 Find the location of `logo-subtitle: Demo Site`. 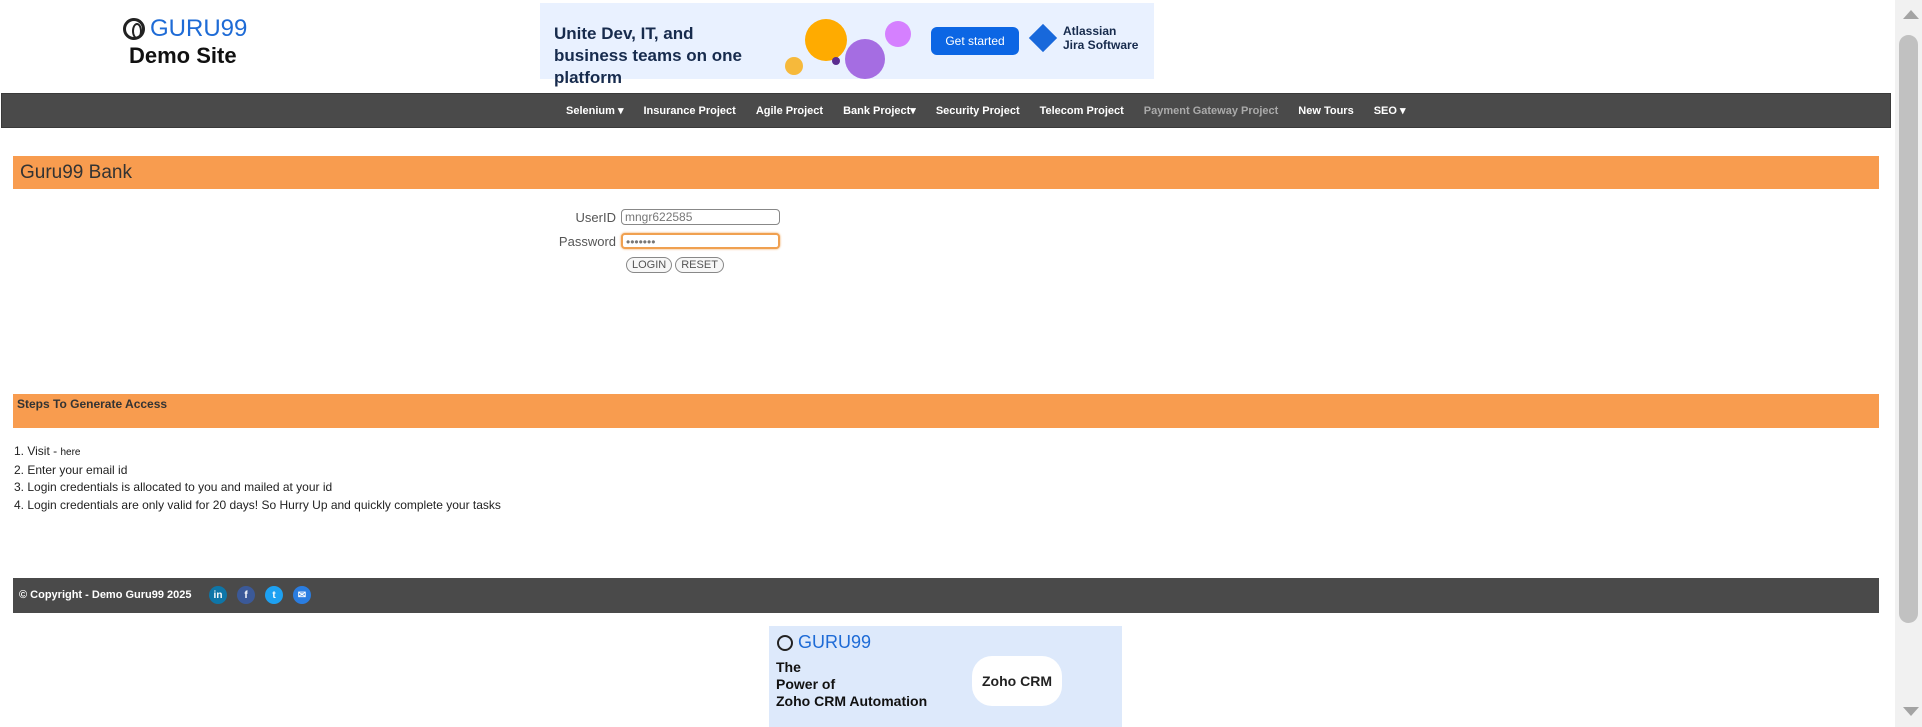

logo-subtitle: Demo Site is located at coordinates (183, 55).